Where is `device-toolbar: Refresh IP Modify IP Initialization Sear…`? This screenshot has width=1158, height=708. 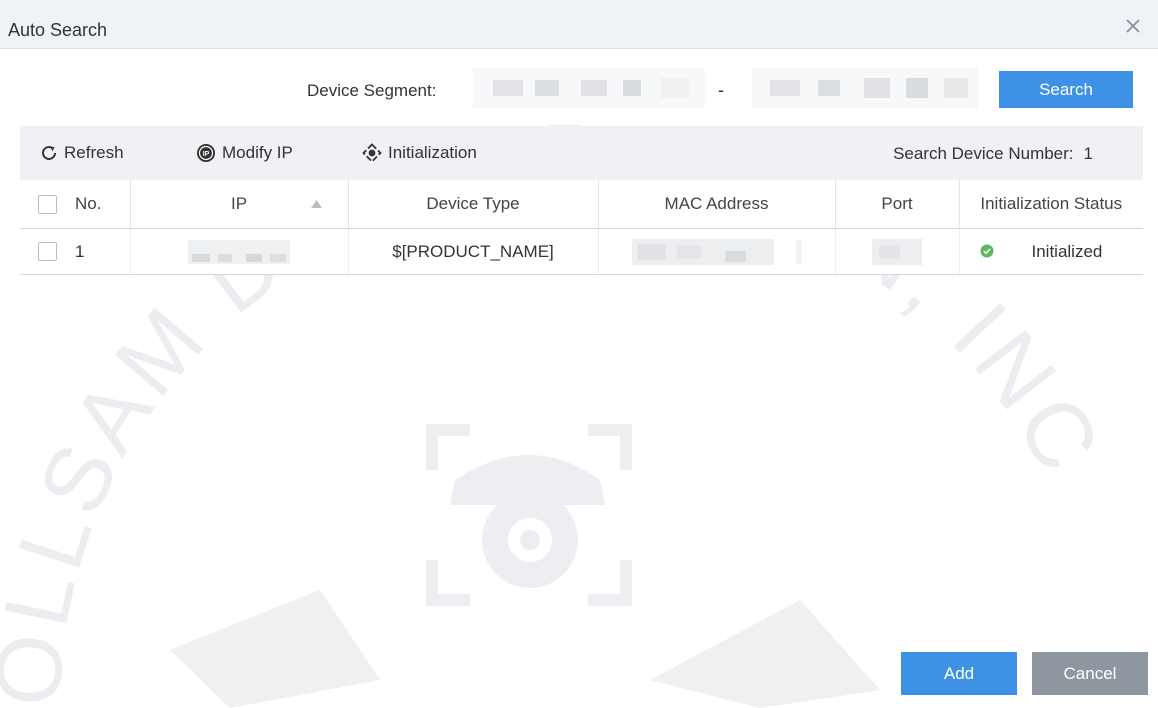 device-toolbar: Refresh IP Modify IP Initialization Sear… is located at coordinates (581, 153).